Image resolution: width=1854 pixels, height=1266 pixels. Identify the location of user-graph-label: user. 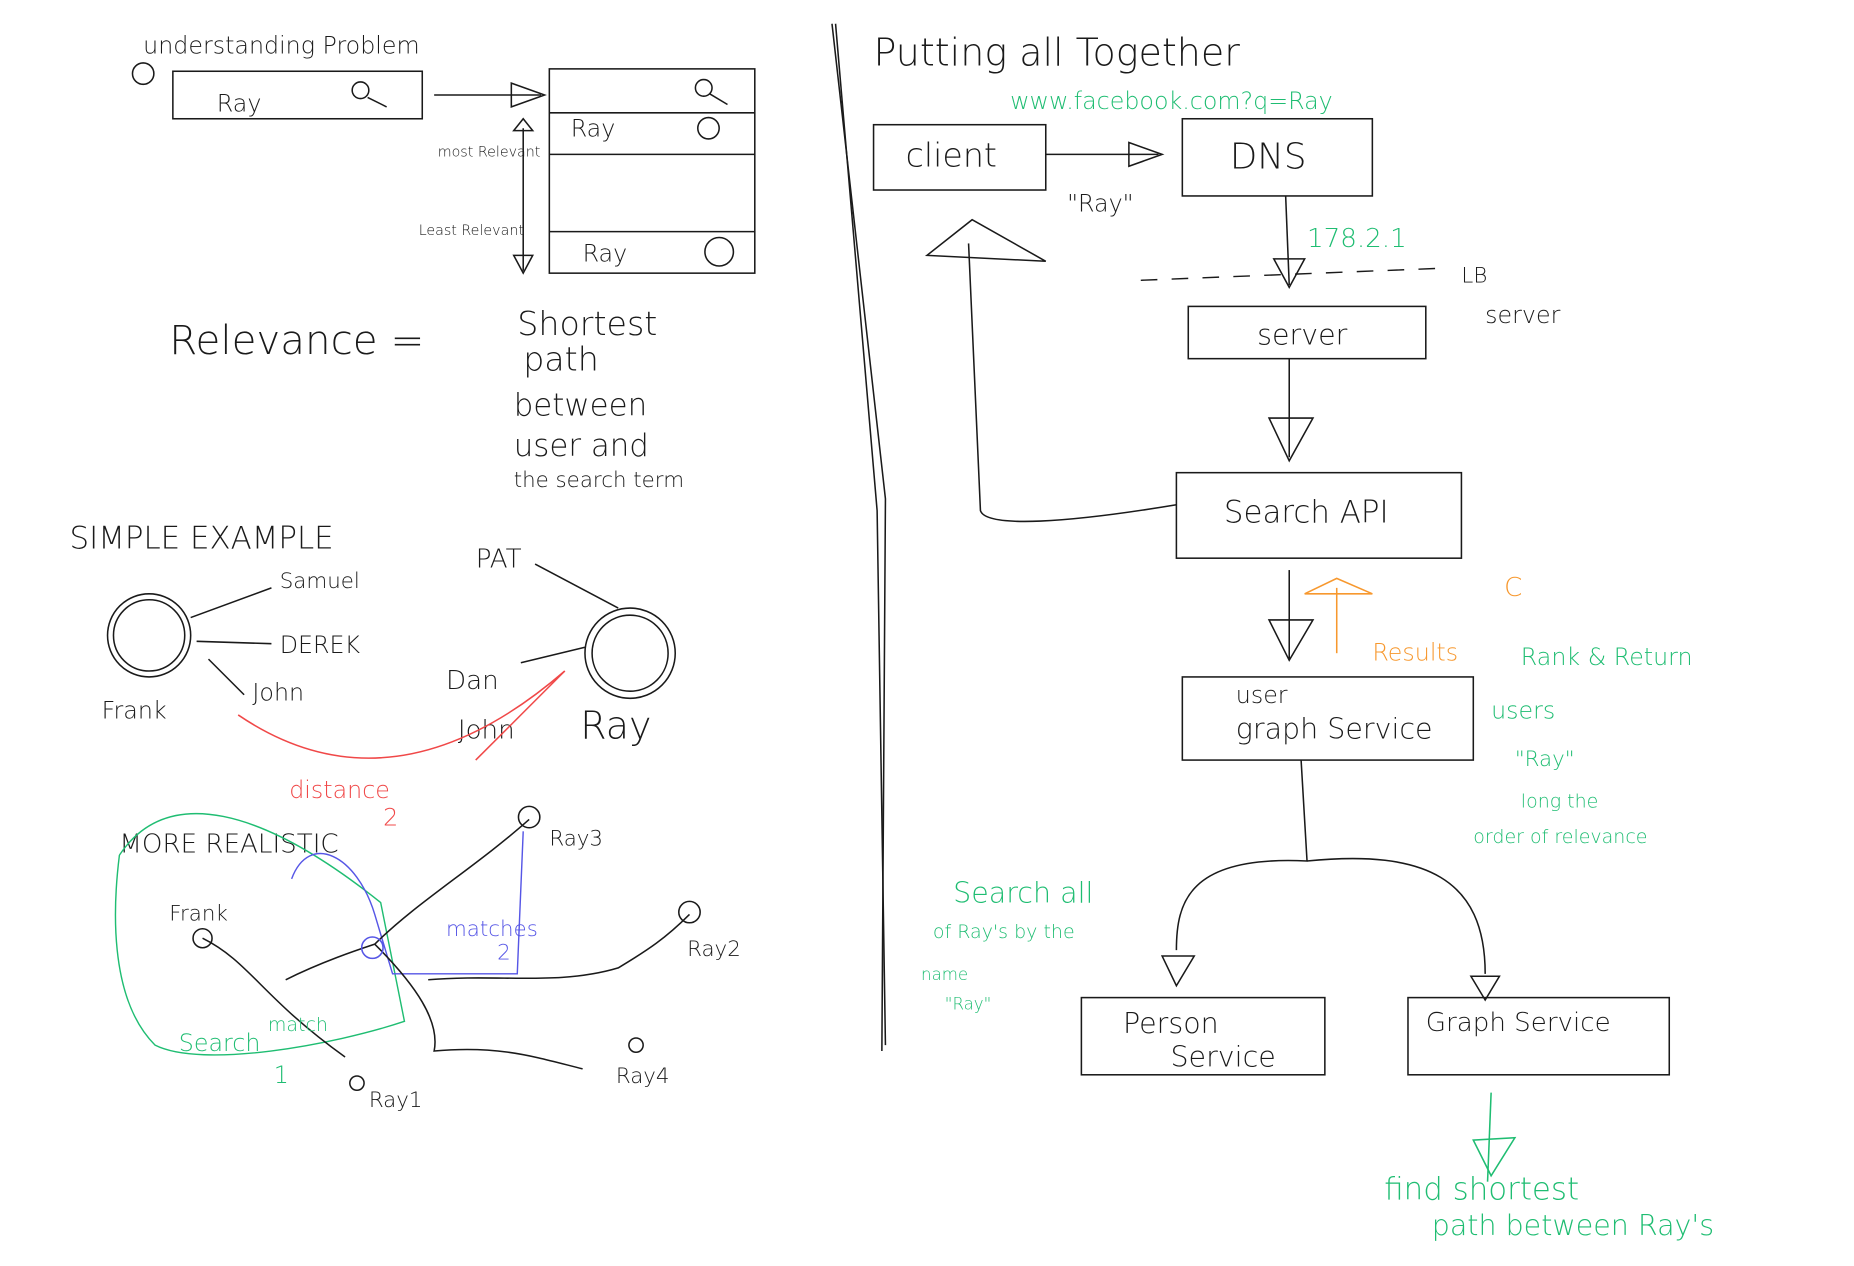
(1262, 695).